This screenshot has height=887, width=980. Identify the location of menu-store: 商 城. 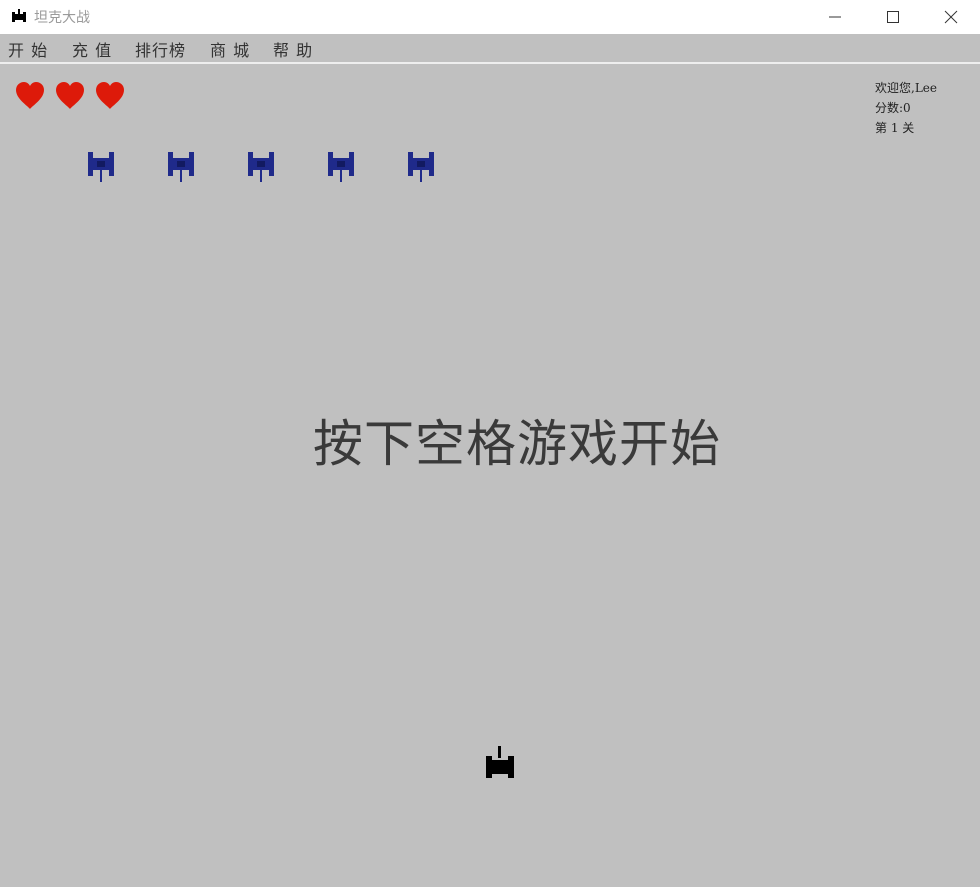
(230, 49).